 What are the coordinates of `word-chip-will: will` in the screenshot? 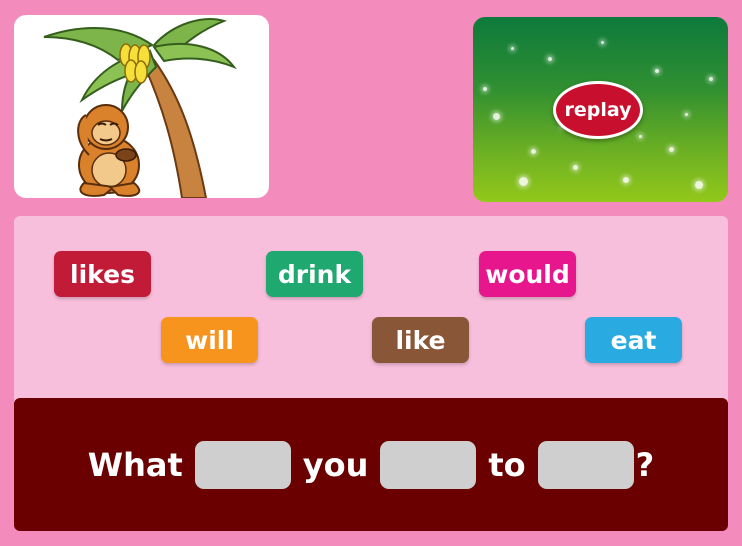 It's located at (209, 340).